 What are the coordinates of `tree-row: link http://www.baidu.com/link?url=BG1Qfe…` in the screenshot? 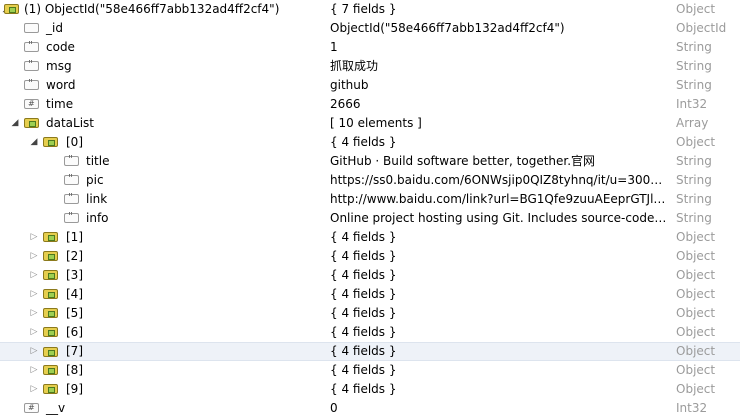 It's located at (370, 199).